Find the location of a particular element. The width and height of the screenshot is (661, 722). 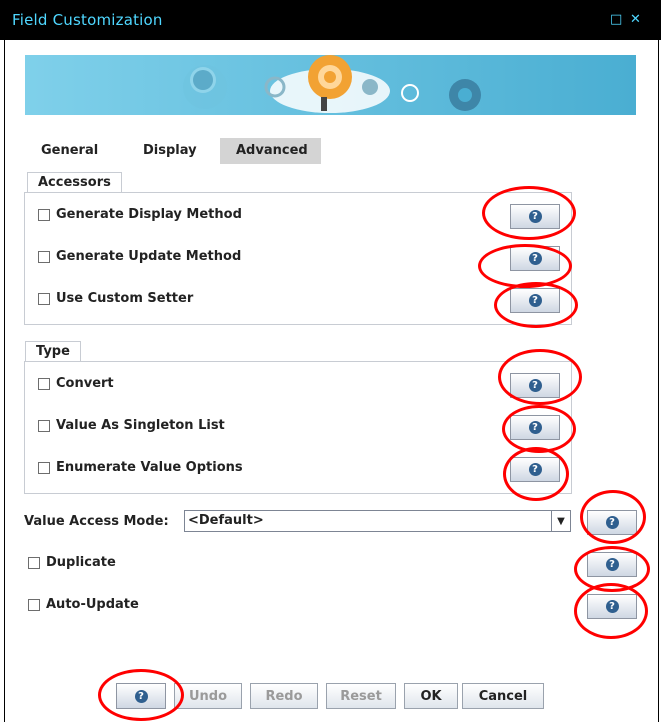

window-title: Field Customization is located at coordinates (87, 20).